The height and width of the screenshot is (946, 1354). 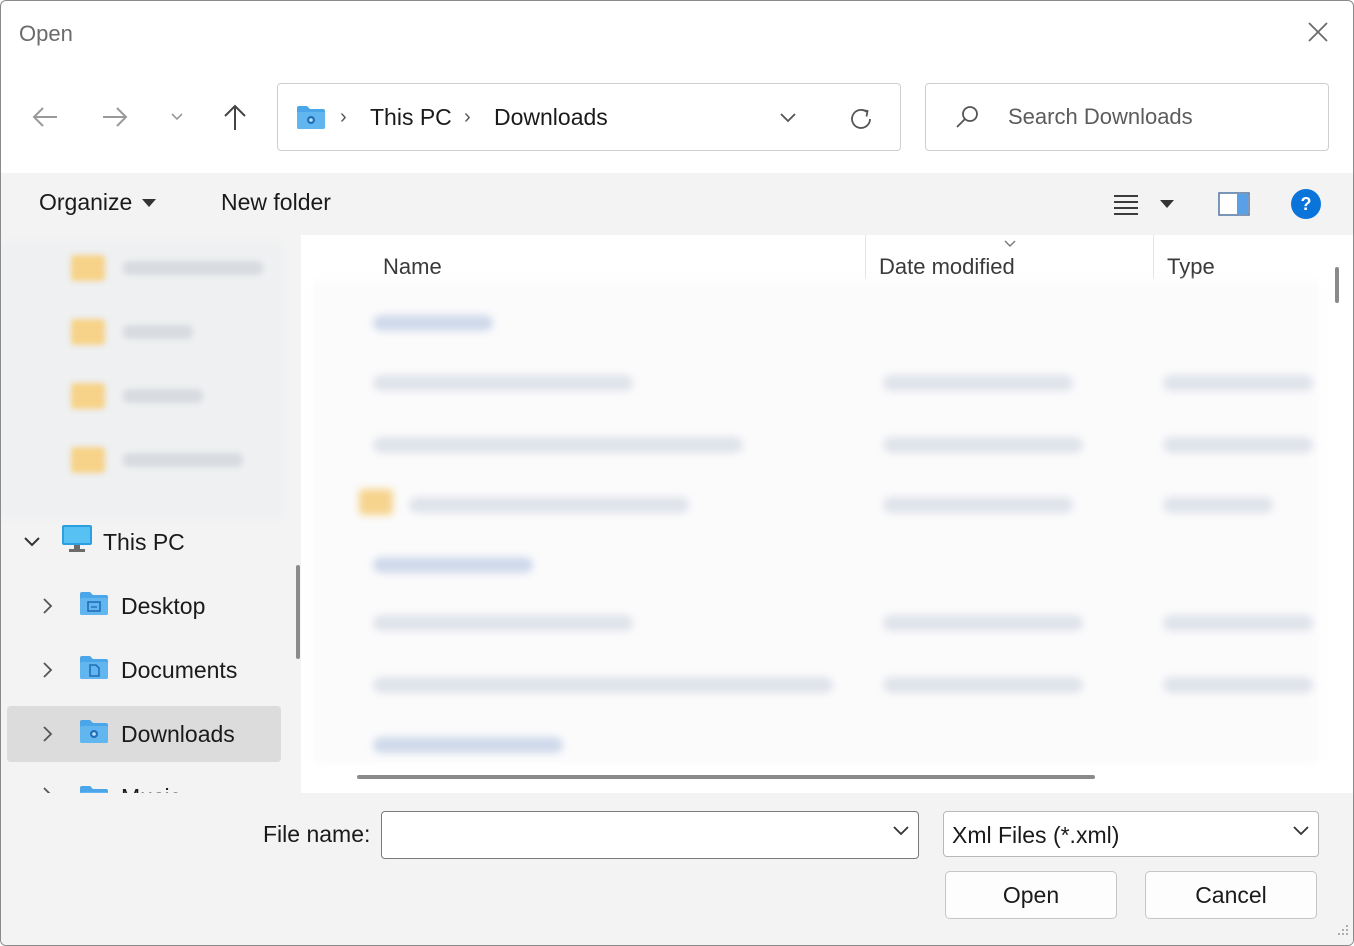 I want to click on arrow-up-icon, so click(x=235, y=117).